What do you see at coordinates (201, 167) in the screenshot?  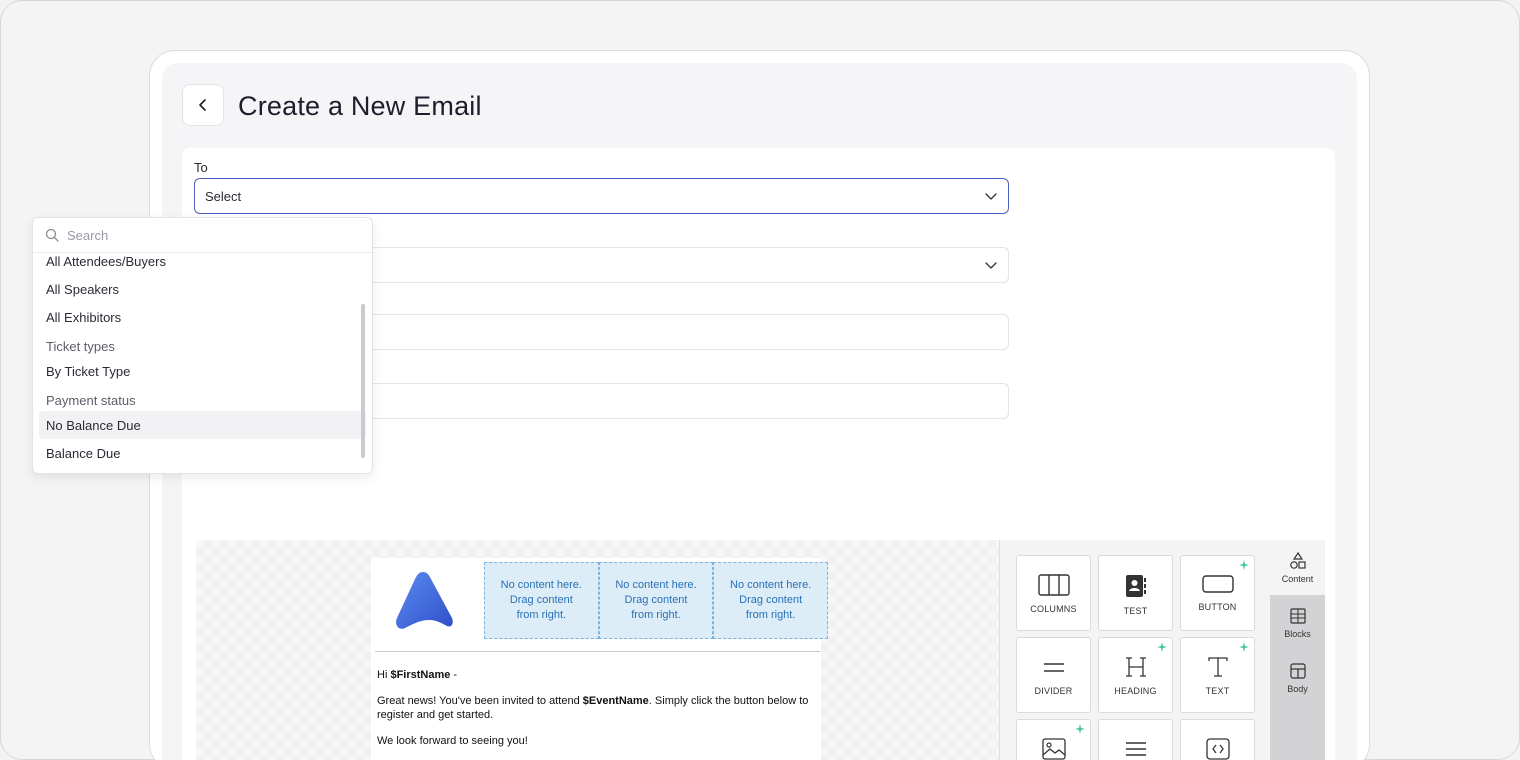 I see `to-label: To` at bounding box center [201, 167].